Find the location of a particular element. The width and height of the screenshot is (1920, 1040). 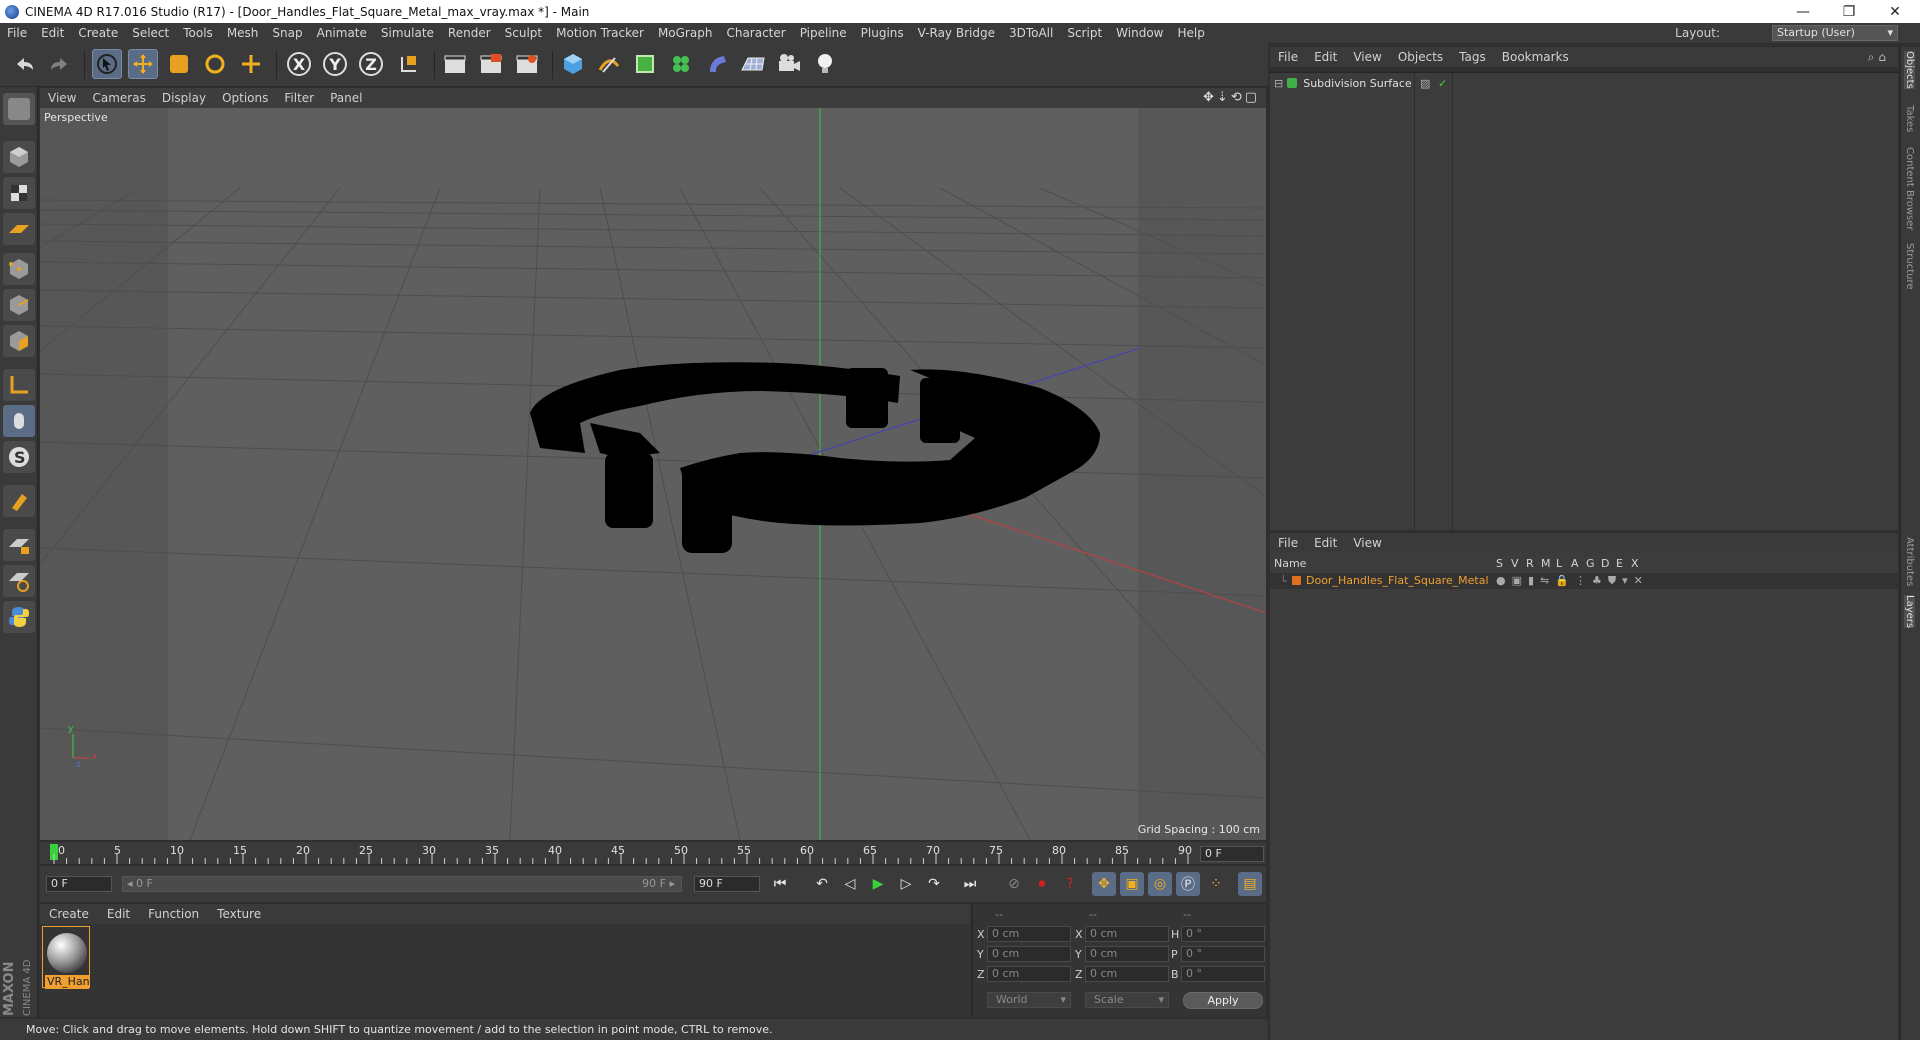

size-x-field: 0 cm is located at coordinates (1127, 934).